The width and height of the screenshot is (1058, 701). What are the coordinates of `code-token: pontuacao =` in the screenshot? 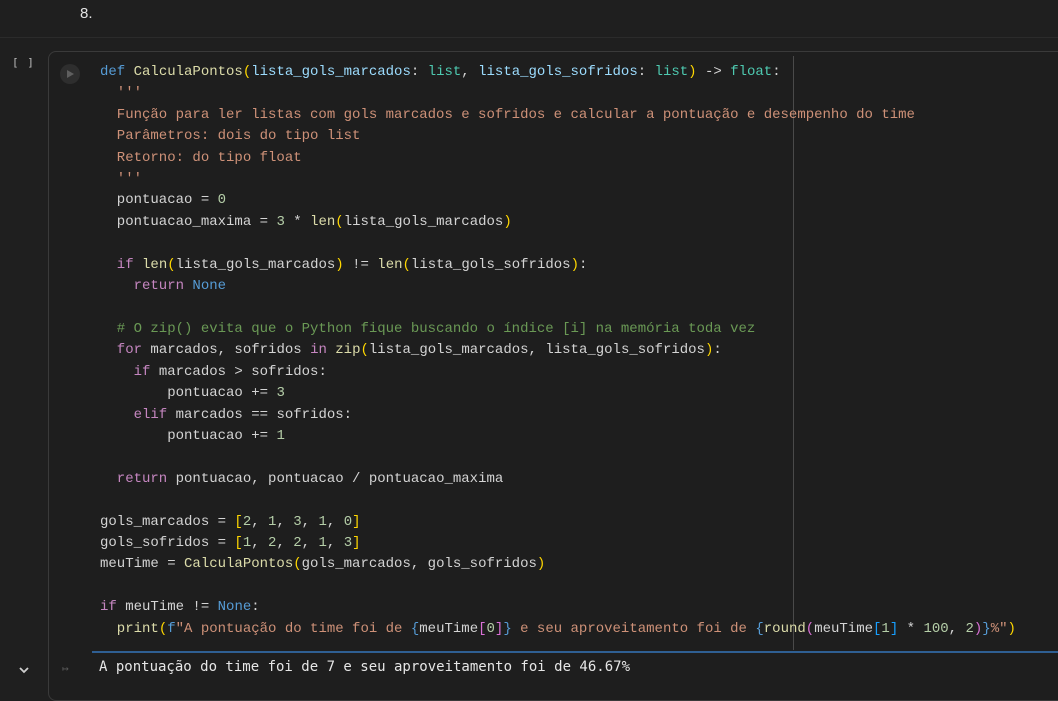 It's located at (159, 200).